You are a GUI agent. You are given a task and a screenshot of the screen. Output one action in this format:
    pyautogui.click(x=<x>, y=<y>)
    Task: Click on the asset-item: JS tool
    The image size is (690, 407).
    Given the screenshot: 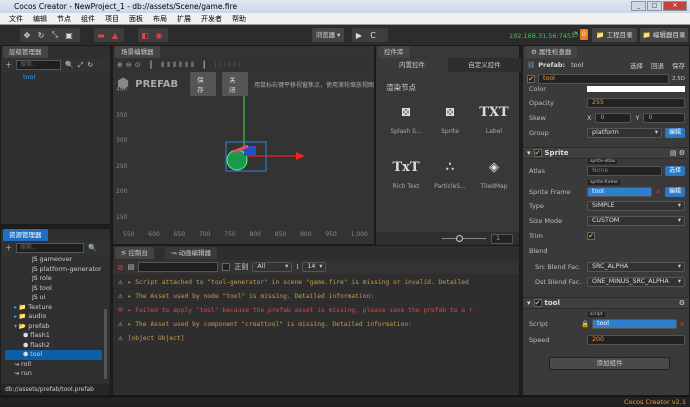 What is the action you would take?
    pyautogui.click(x=53, y=289)
    